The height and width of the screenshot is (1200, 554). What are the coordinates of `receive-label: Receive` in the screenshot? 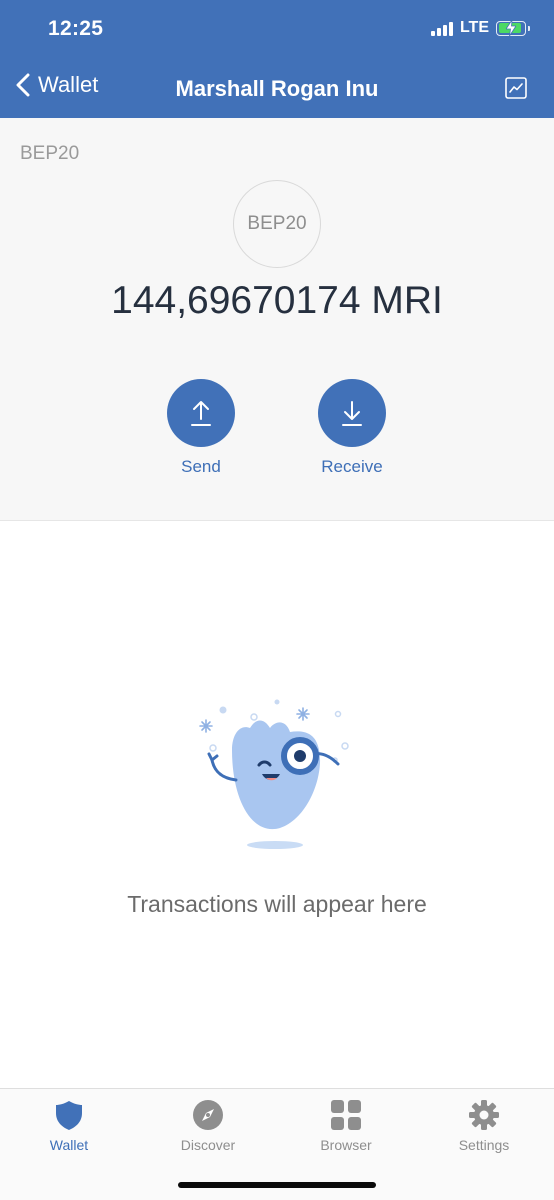 It's located at (352, 466).